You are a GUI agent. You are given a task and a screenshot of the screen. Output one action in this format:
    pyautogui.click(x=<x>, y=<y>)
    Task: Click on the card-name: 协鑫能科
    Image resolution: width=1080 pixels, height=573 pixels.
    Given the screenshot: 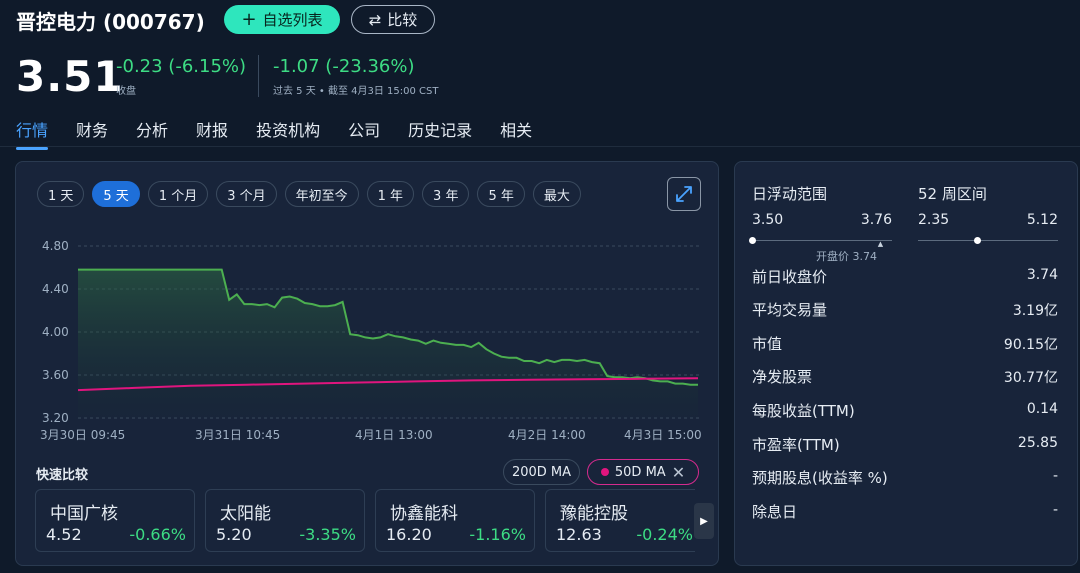 What is the action you would take?
    pyautogui.click(x=424, y=514)
    